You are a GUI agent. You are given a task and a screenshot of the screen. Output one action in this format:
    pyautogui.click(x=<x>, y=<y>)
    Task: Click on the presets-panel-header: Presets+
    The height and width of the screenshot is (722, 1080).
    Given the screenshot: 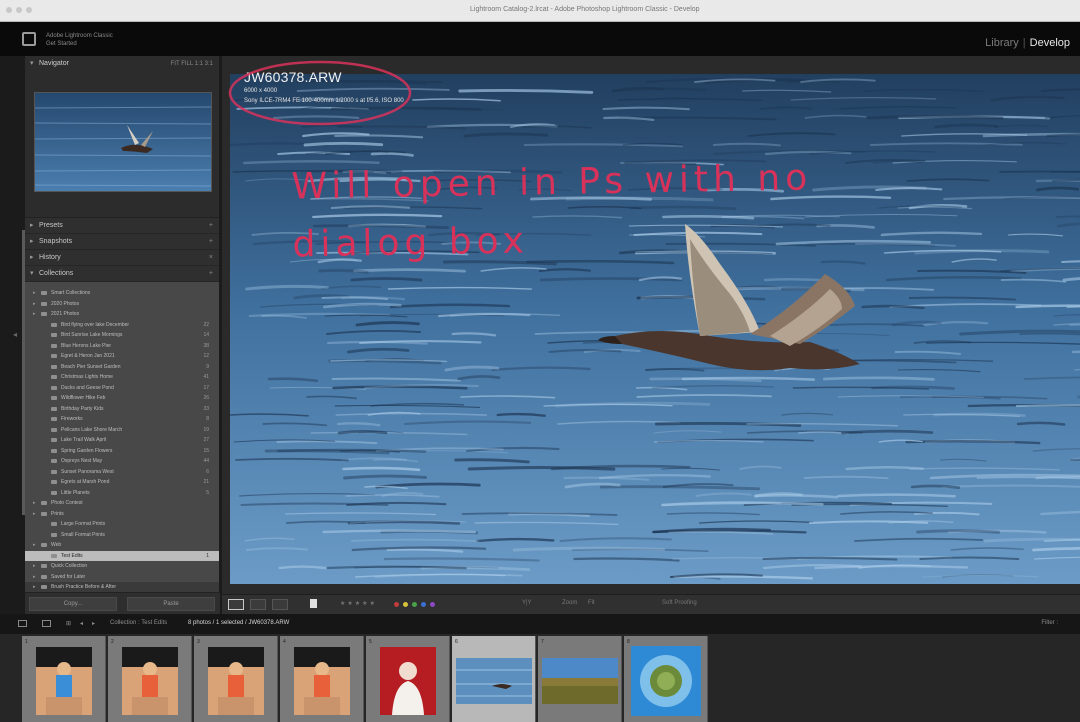 What is the action you would take?
    pyautogui.click(x=122, y=226)
    